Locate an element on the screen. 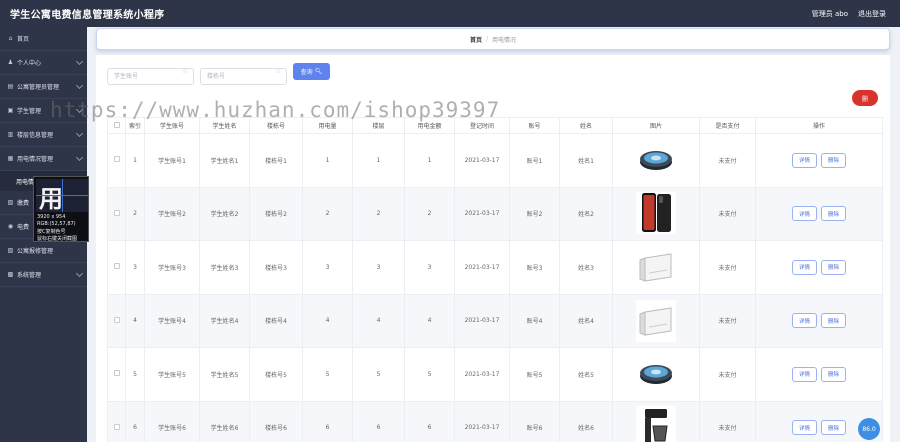  batch-delete-button: 删 is located at coordinates (865, 98).